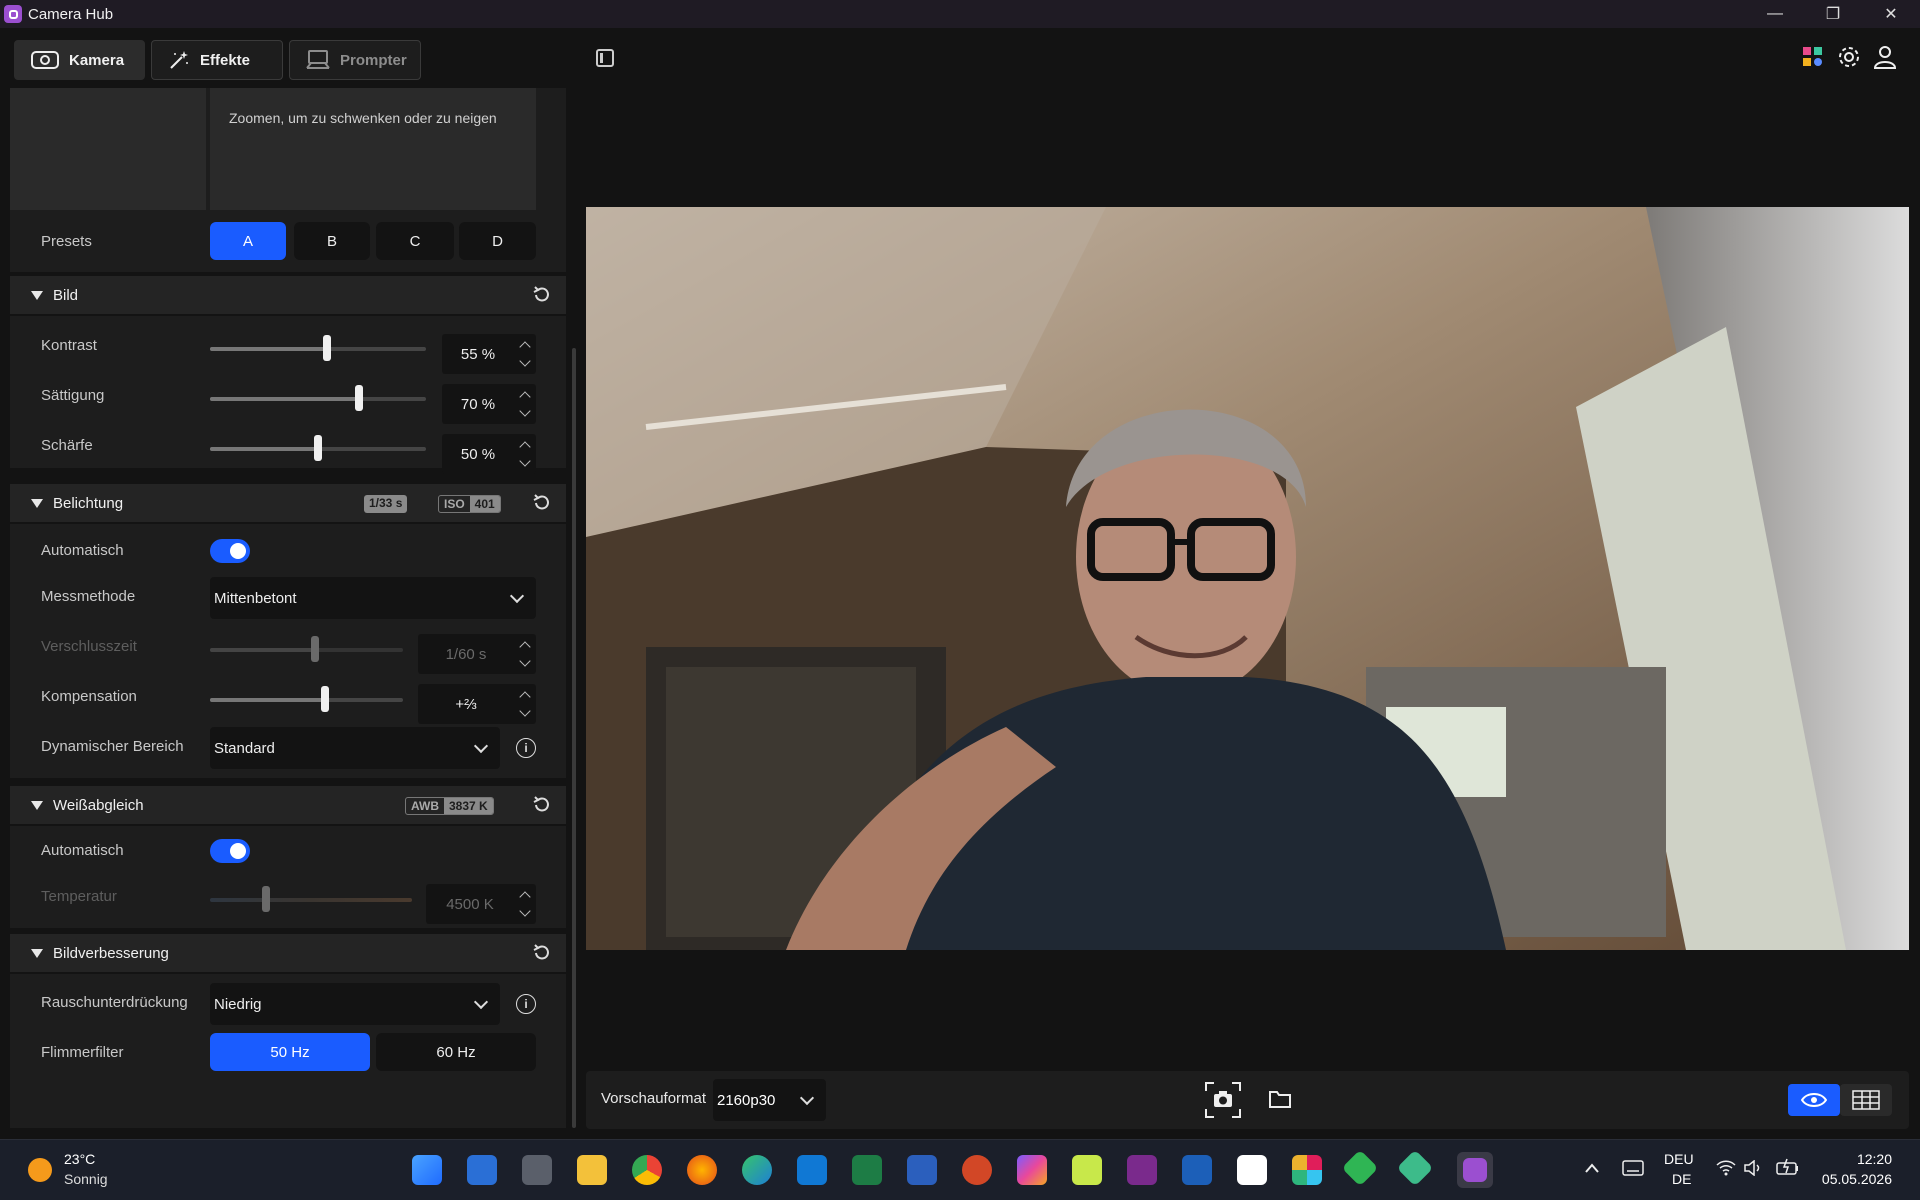 The width and height of the screenshot is (1920, 1200). I want to click on outlook-icon, so click(812, 1170).